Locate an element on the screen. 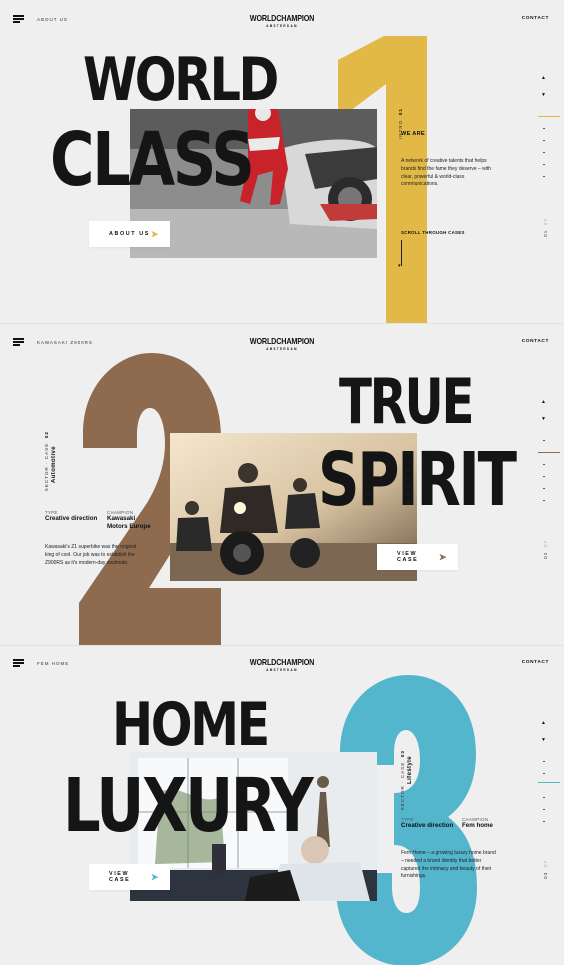  champion-value: Kawasaki Motors Europe is located at coordinates (129, 523).